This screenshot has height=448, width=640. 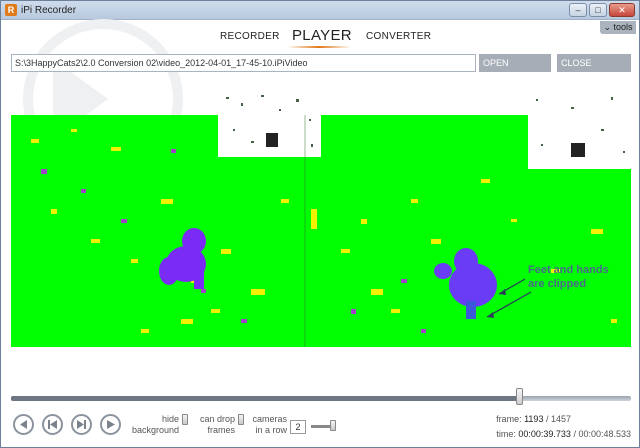 I want to click on annotation-line2: are clipped, so click(x=557, y=284).